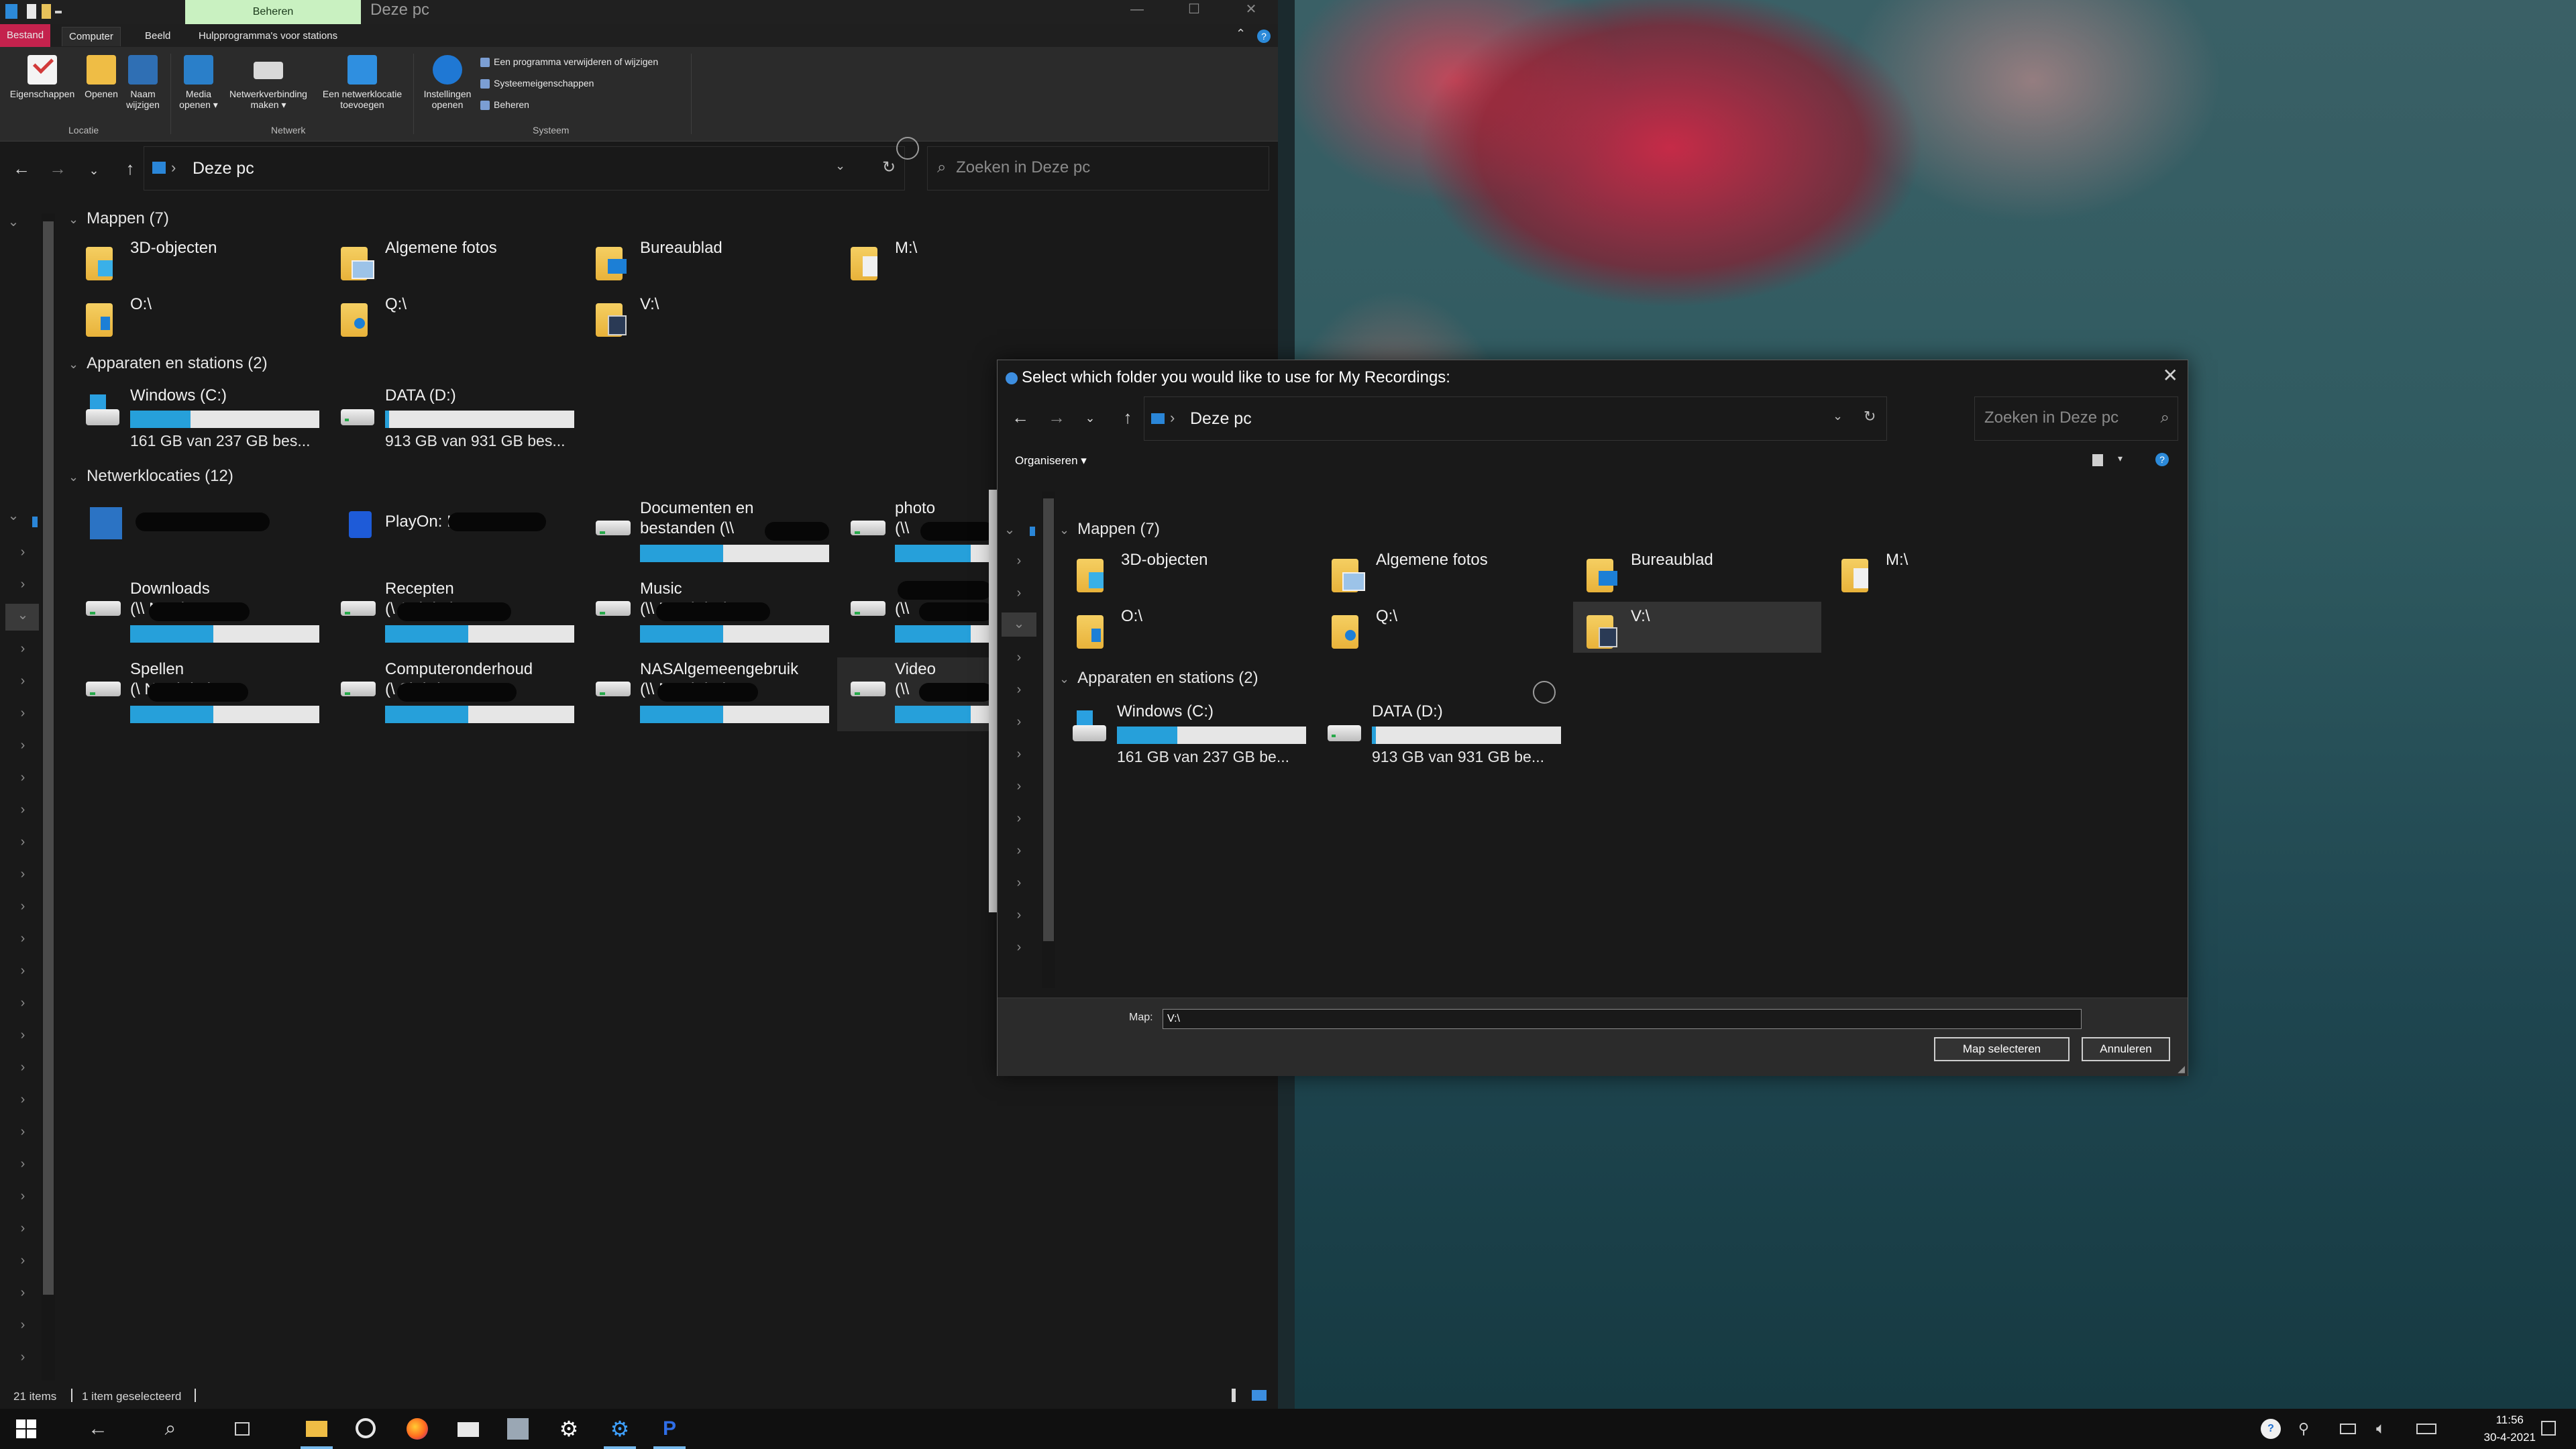 This screenshot has height=1449, width=2576. I want to click on folder-path-input: V:\, so click(1622, 1019).